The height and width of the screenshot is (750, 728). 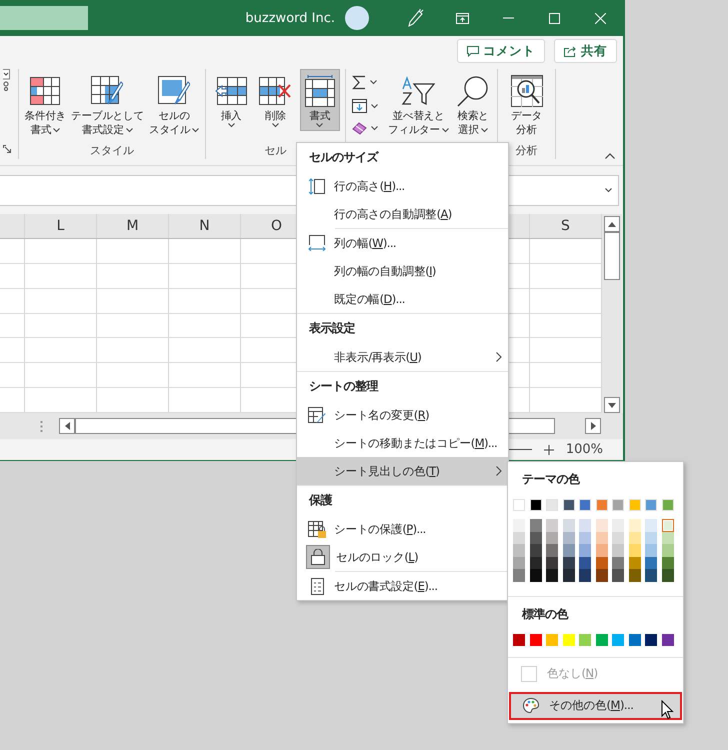 What do you see at coordinates (344, 157) in the screenshot?
I see `menu-section-header: セルのサイズ` at bounding box center [344, 157].